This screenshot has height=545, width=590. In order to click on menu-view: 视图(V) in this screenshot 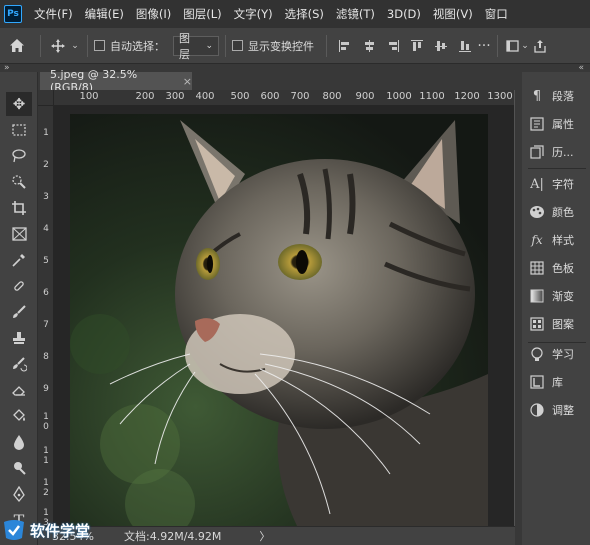, I will do `click(453, 14)`.